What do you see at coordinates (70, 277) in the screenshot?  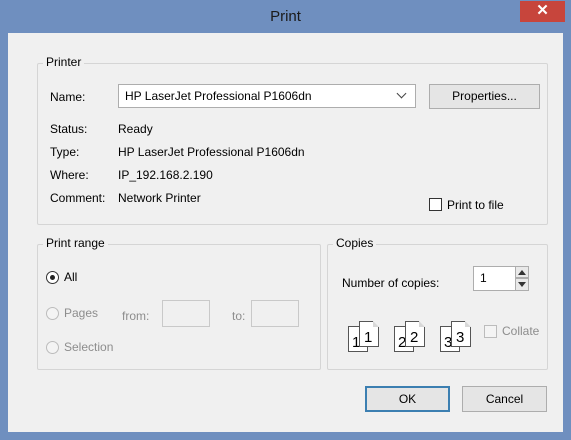 I see `radio-all-label: All` at bounding box center [70, 277].